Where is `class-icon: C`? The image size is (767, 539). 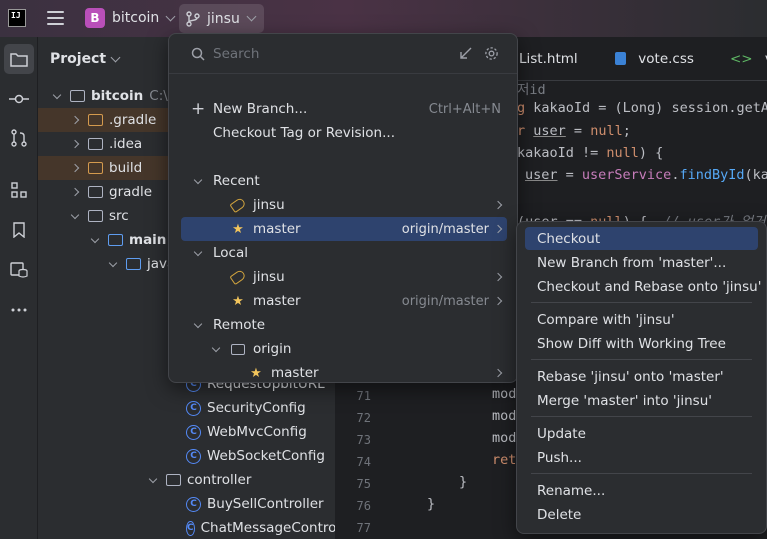
class-icon: C is located at coordinates (193, 432).